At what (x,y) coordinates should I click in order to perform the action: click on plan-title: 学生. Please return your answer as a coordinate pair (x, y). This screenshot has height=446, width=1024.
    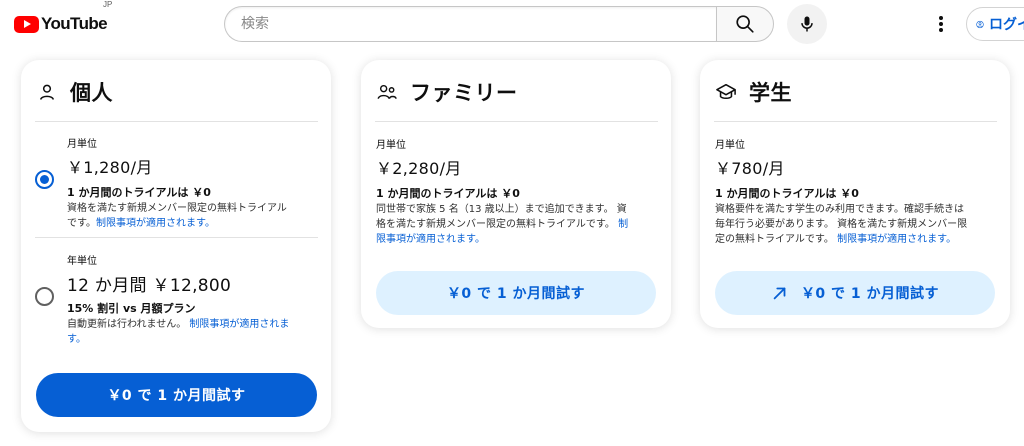
    Looking at the image, I should click on (770, 93).